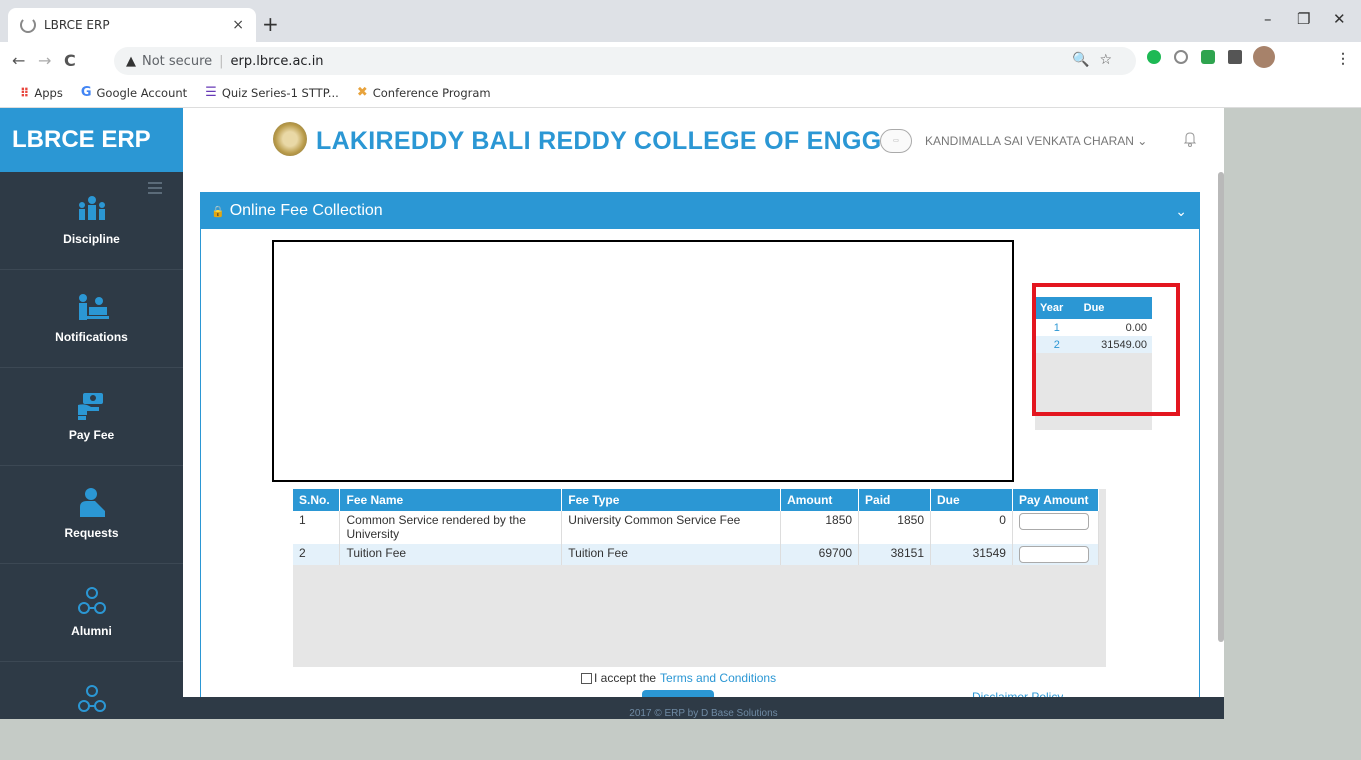  I want to click on profile-avatar, so click(1264, 57).